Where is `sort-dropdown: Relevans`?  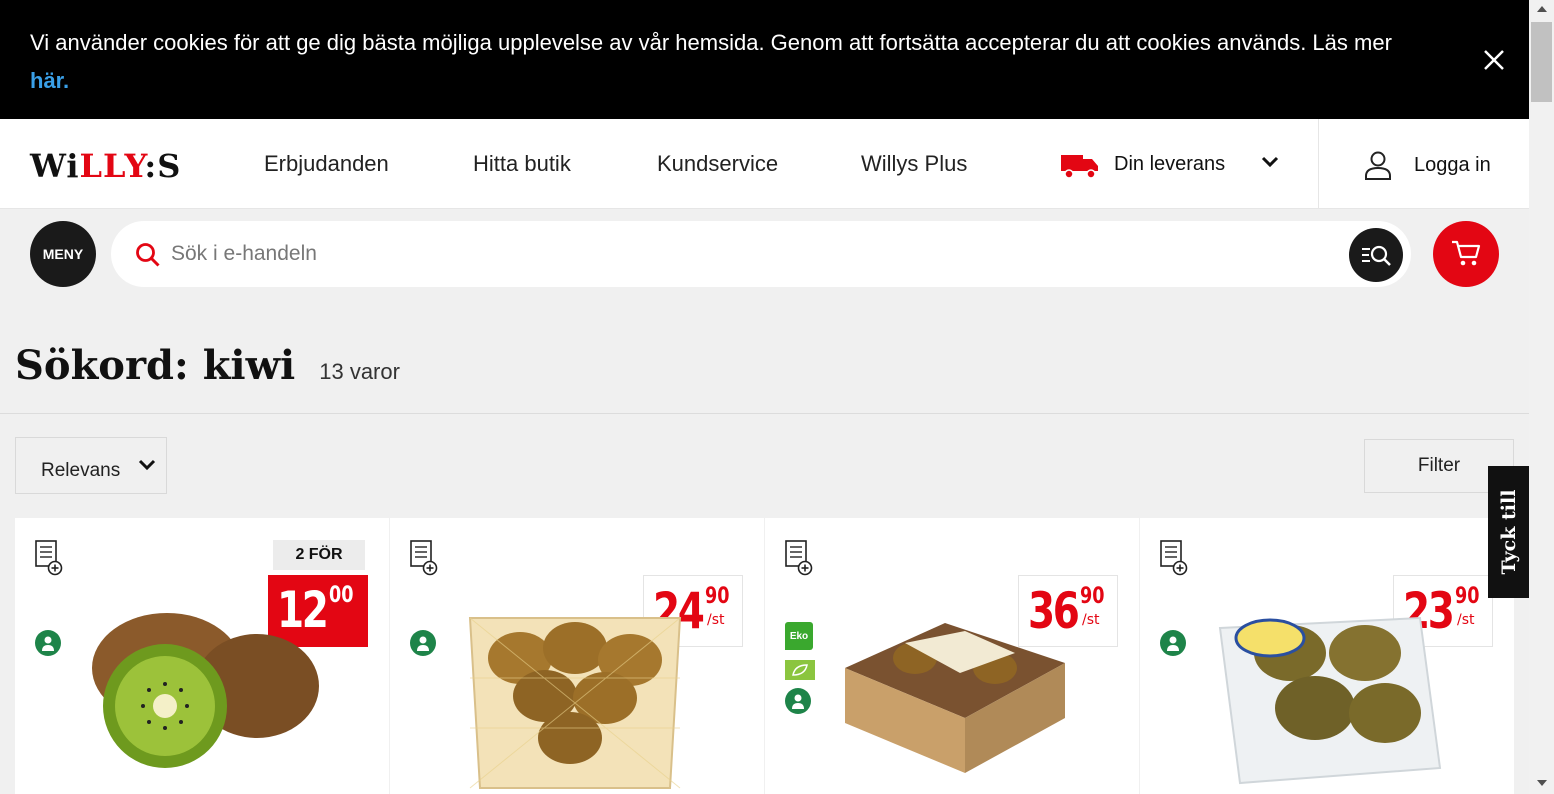 sort-dropdown: Relevans is located at coordinates (91, 465).